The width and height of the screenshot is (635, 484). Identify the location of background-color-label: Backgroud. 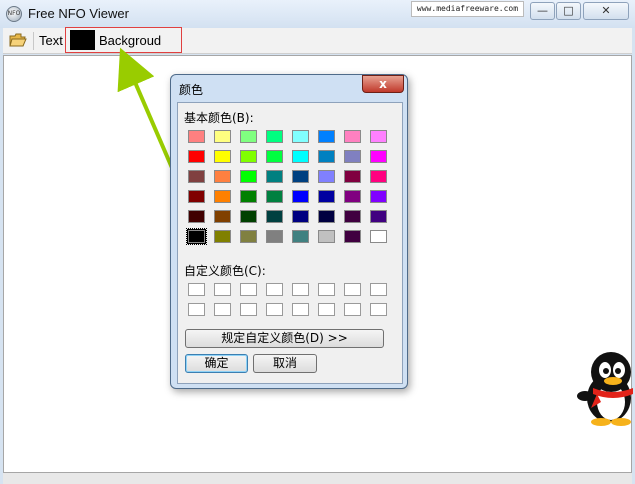
(130, 40).